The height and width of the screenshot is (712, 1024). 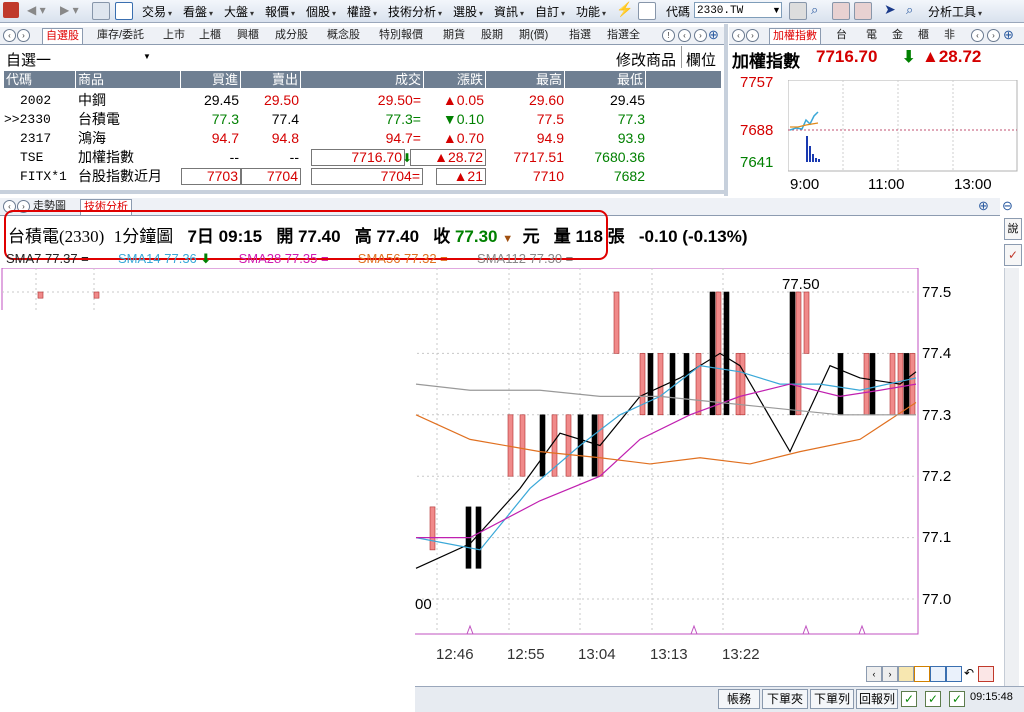 I want to click on vertical-scrollbar, so click(x=1011, y=477).